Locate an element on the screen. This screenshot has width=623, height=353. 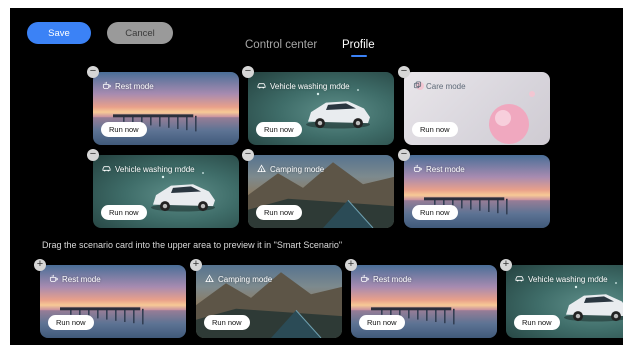
grid-card: Care mode Run now is located at coordinates (477, 108).